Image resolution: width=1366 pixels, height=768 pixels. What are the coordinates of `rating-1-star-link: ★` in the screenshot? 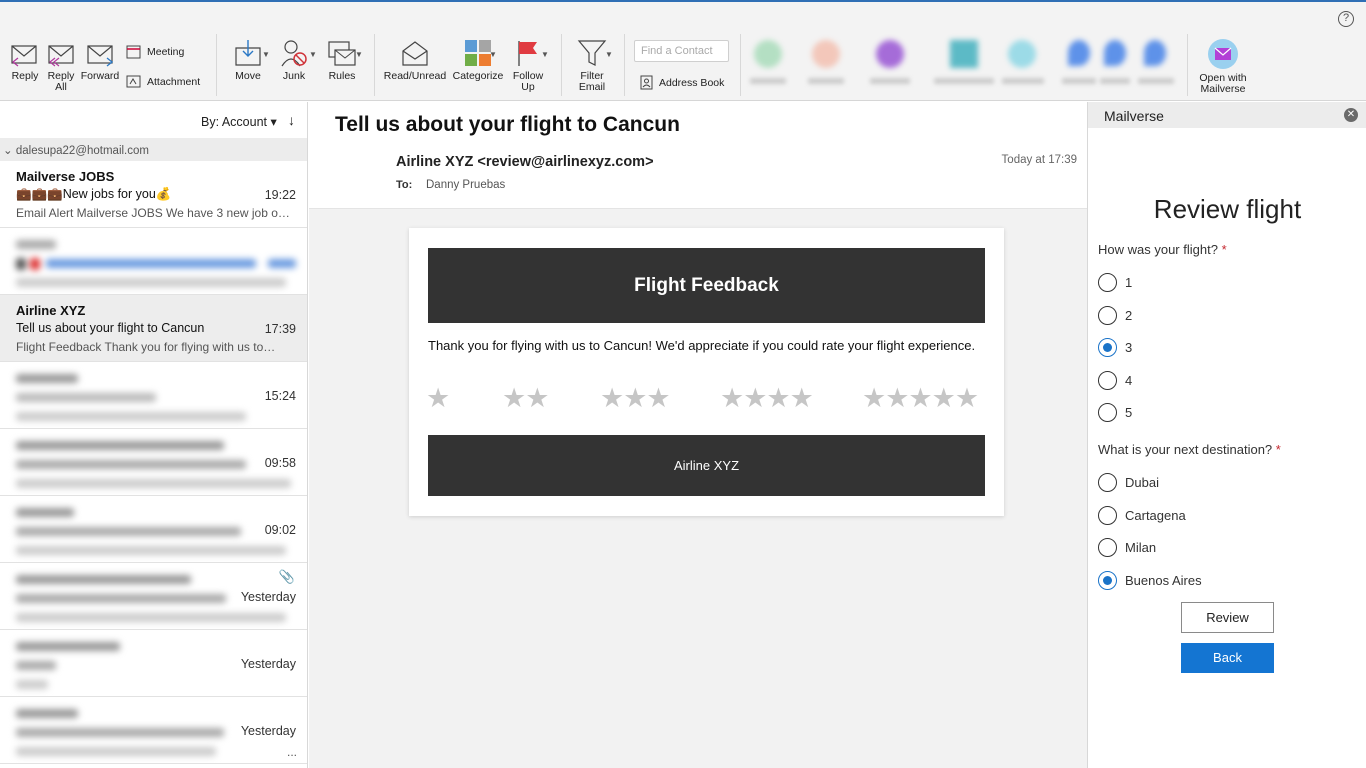 It's located at (438, 398).